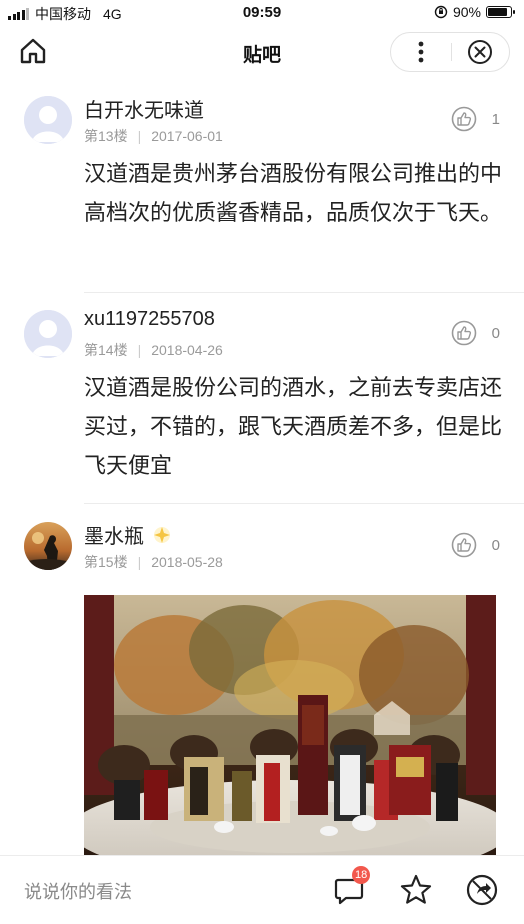 Image resolution: width=524 pixels, height=924 pixels. I want to click on post-meta: 第13楼 | 2017-06-01, so click(153, 136).